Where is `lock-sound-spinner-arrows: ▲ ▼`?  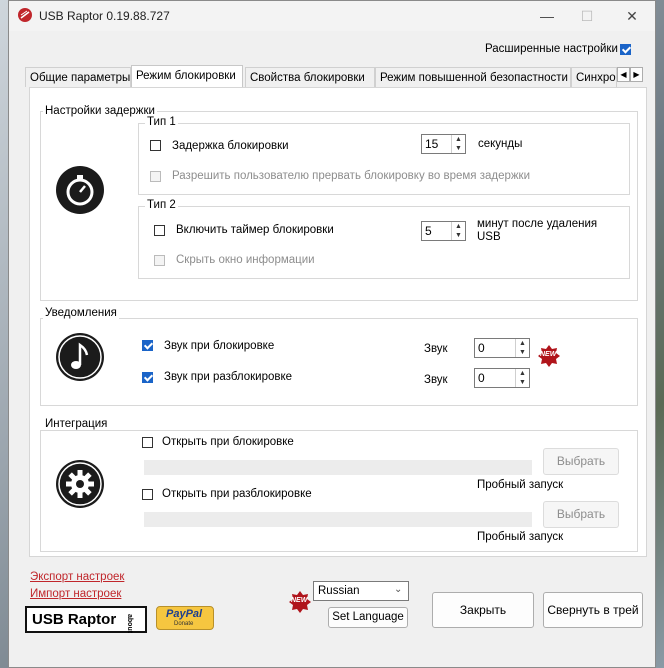 lock-sound-spinner-arrows: ▲ ▼ is located at coordinates (522, 348).